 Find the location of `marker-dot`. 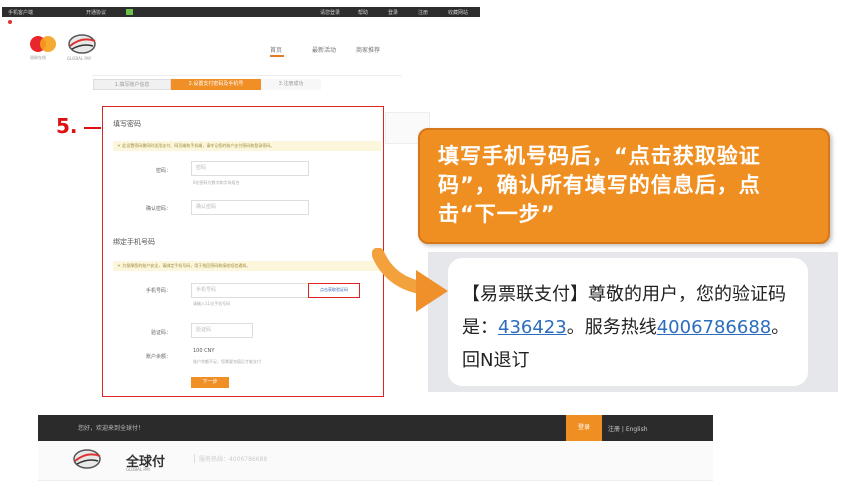

marker-dot is located at coordinates (10, 22).